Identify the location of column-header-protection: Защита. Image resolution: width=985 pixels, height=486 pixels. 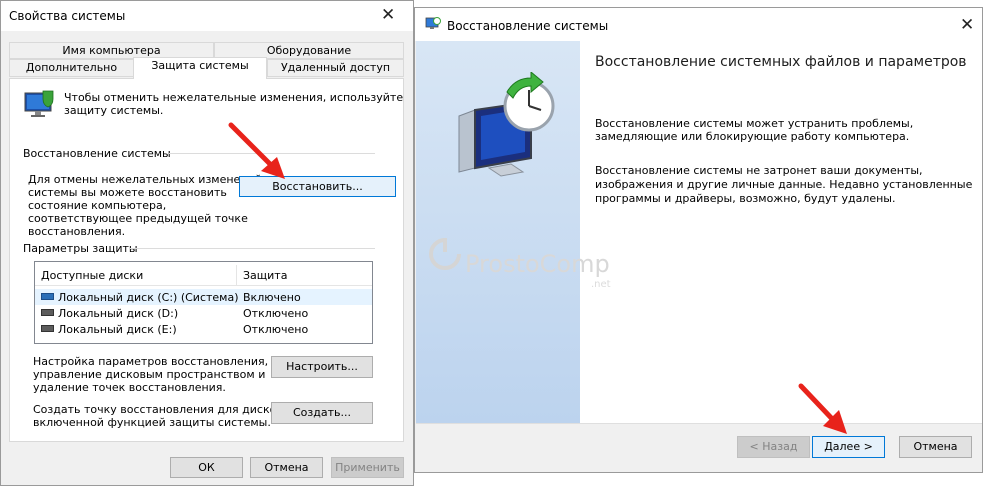
(265, 275).